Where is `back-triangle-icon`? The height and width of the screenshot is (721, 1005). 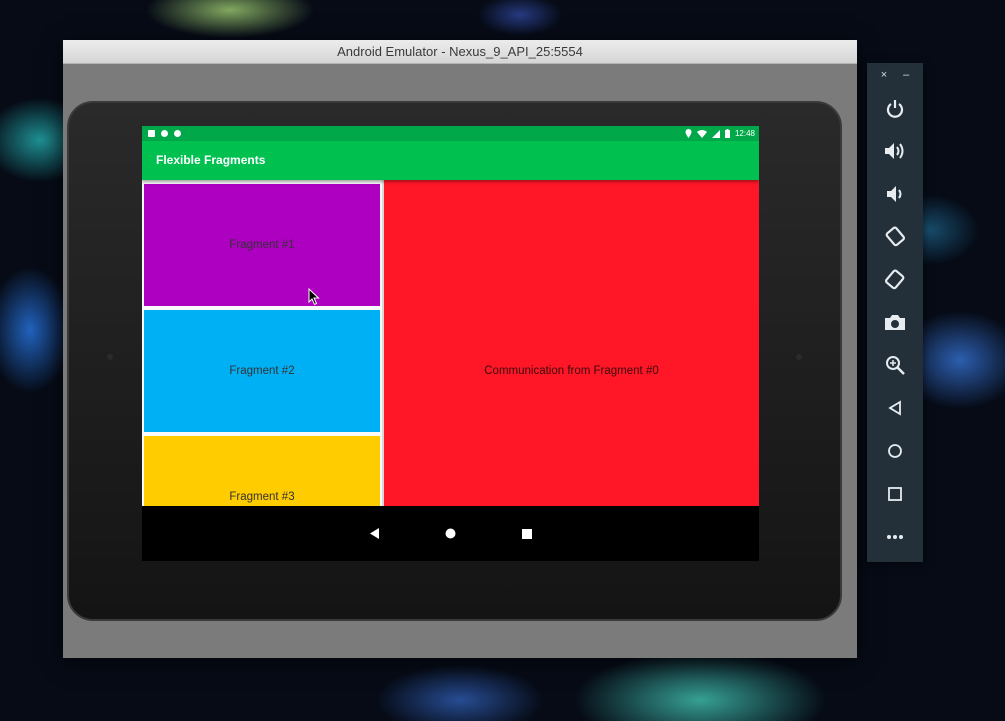
back-triangle-icon is located at coordinates (374, 533).